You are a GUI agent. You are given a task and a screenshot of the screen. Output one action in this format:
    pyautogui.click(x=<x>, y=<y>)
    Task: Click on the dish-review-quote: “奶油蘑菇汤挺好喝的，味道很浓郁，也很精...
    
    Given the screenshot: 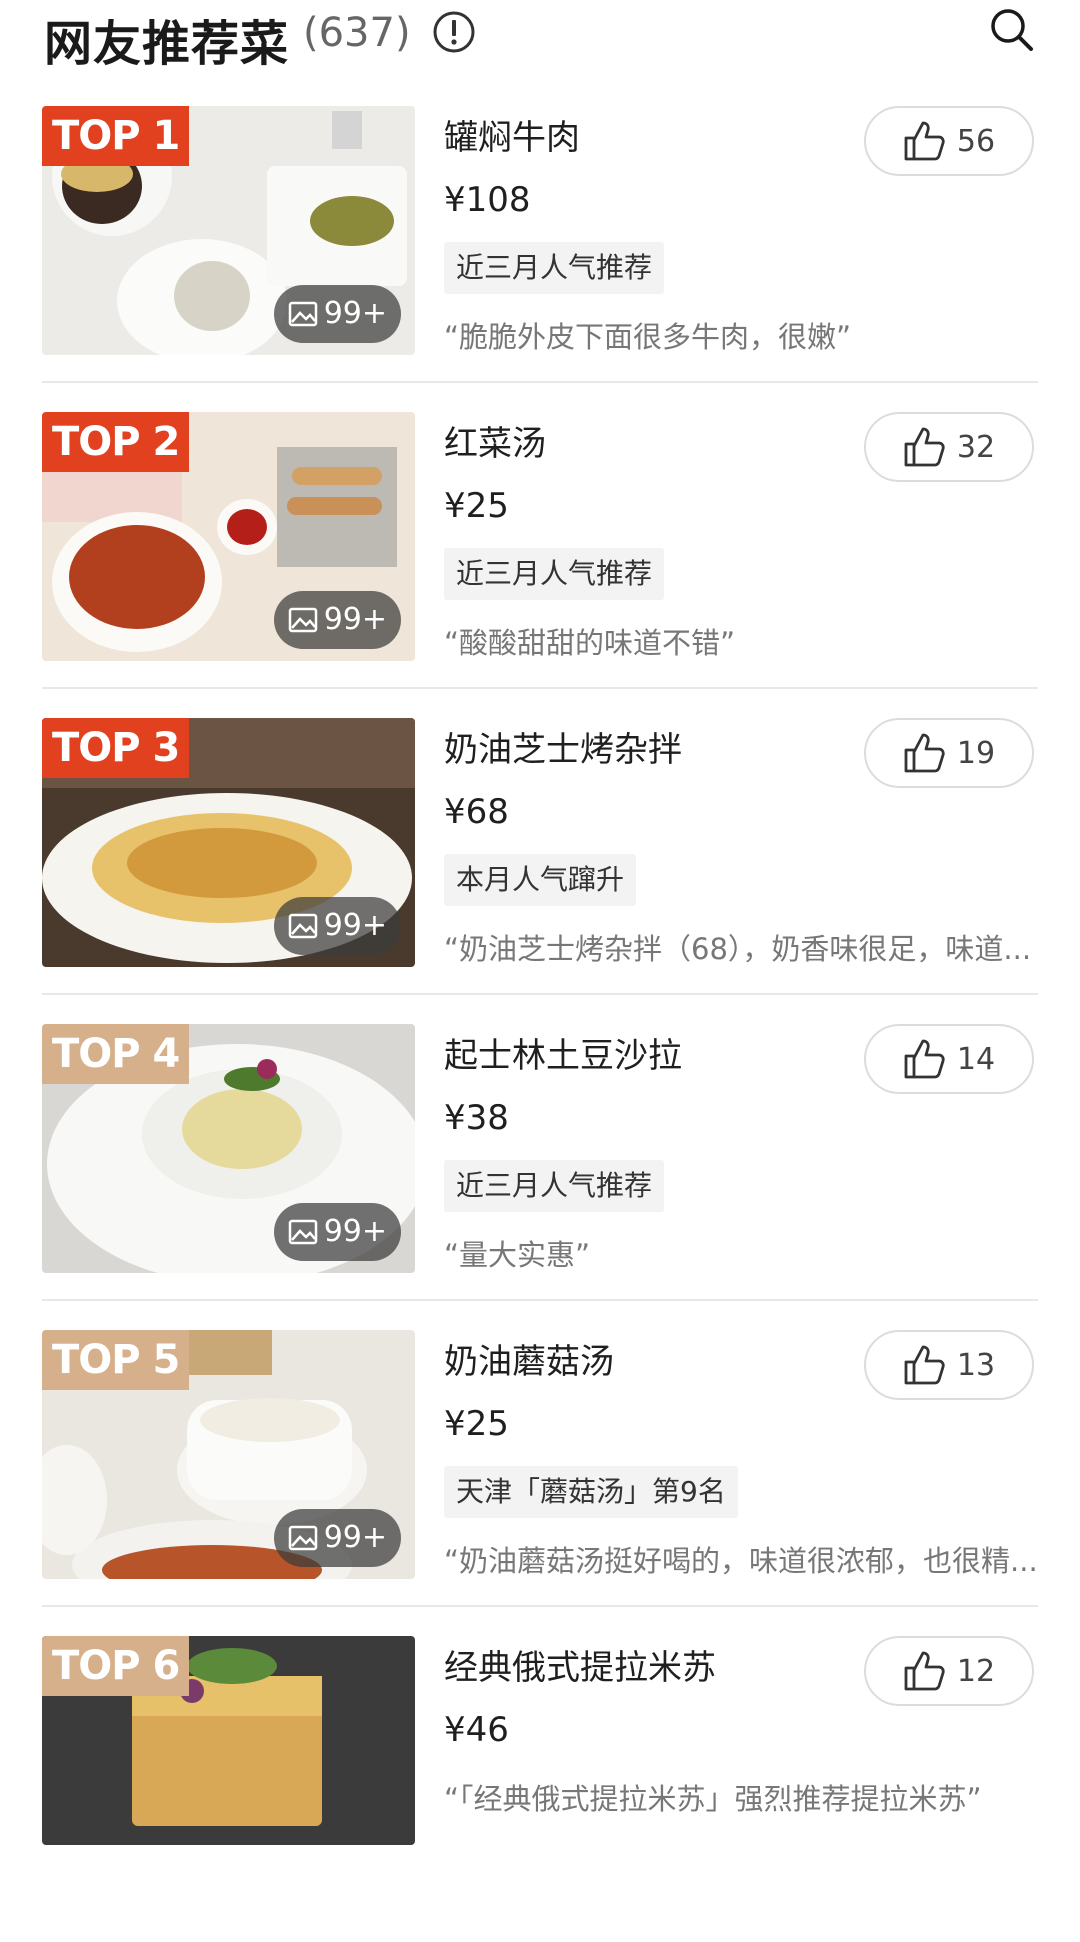 What is the action you would take?
    pyautogui.click(x=741, y=1561)
    